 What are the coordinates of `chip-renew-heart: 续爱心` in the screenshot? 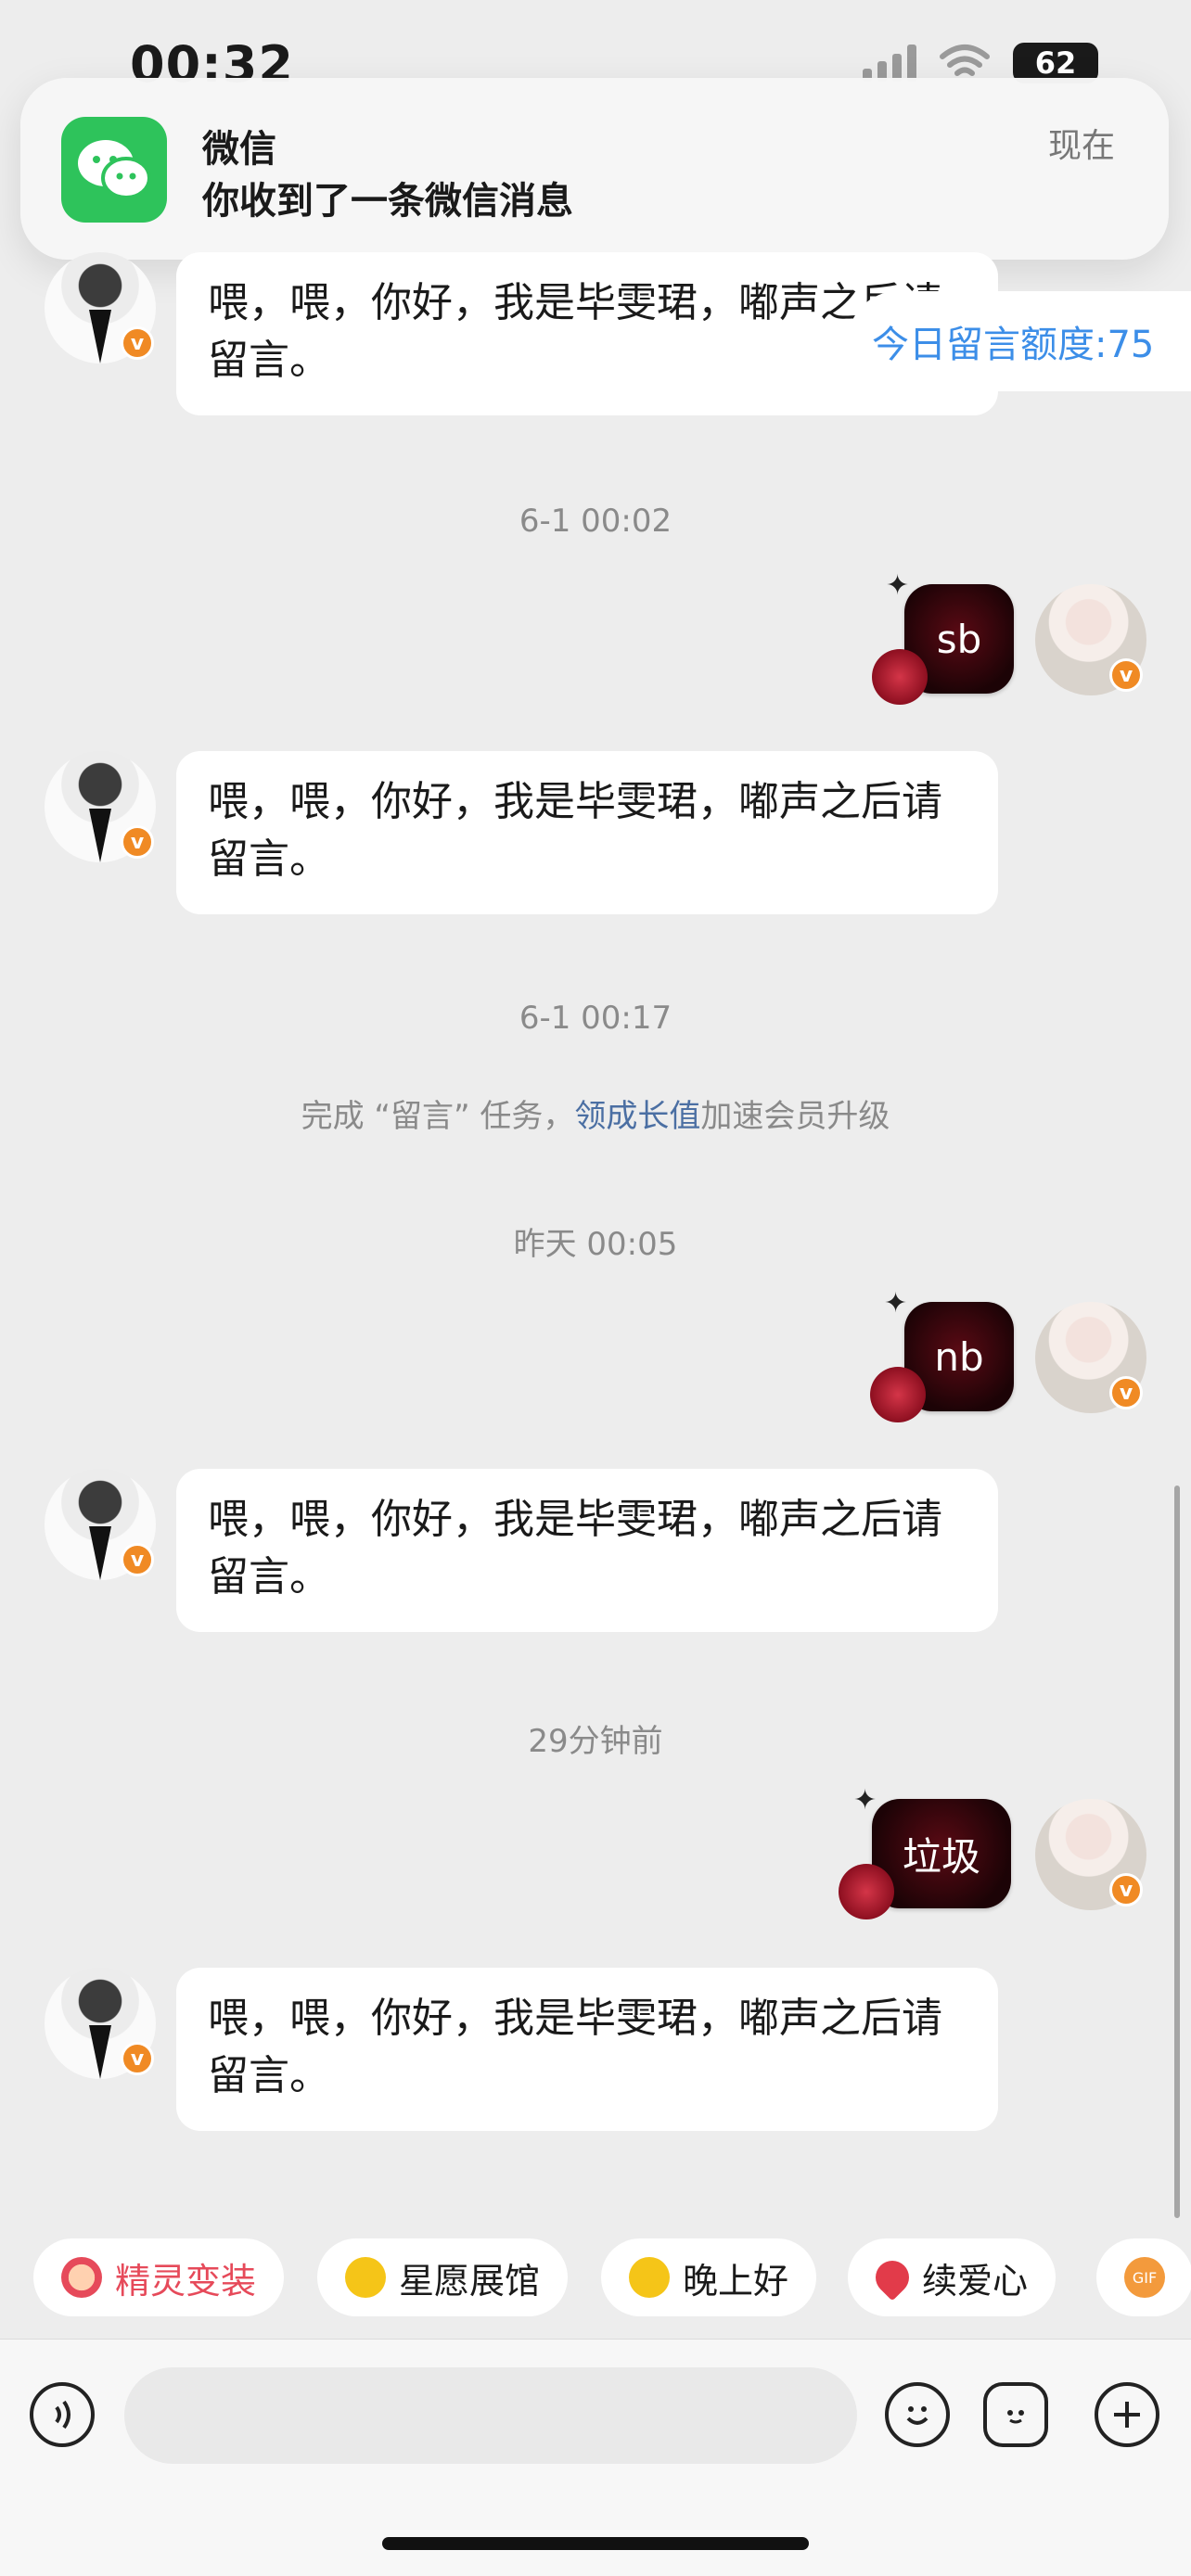 It's located at (952, 2277).